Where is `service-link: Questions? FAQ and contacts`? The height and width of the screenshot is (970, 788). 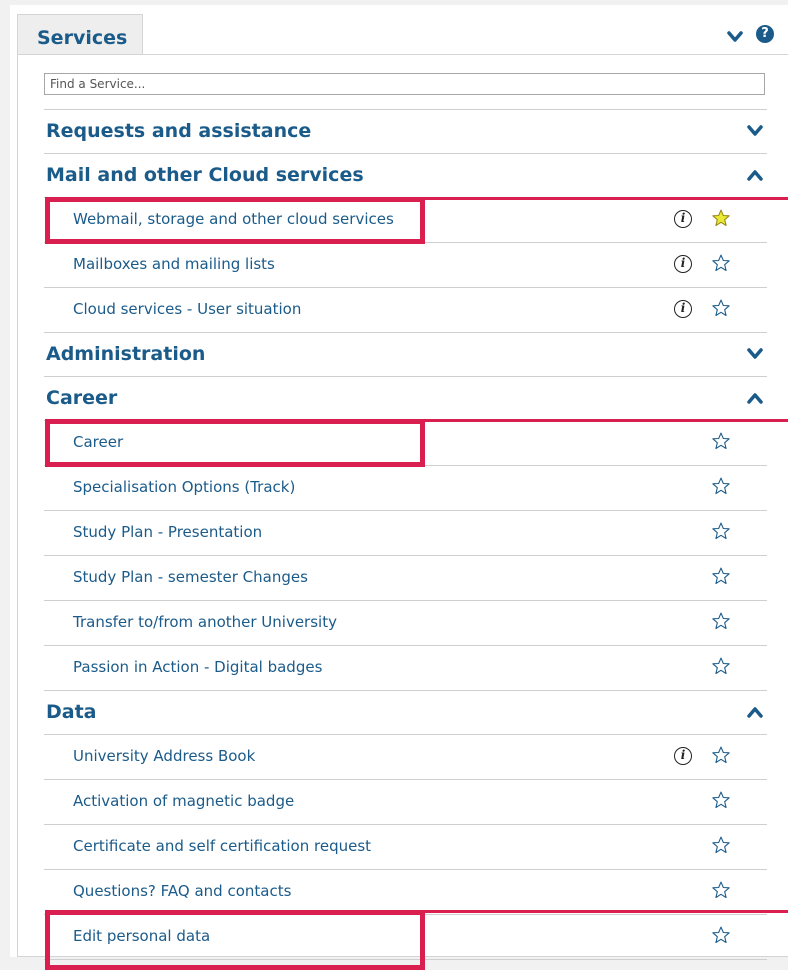
service-link: Questions? FAQ and contacts is located at coordinates (182, 891).